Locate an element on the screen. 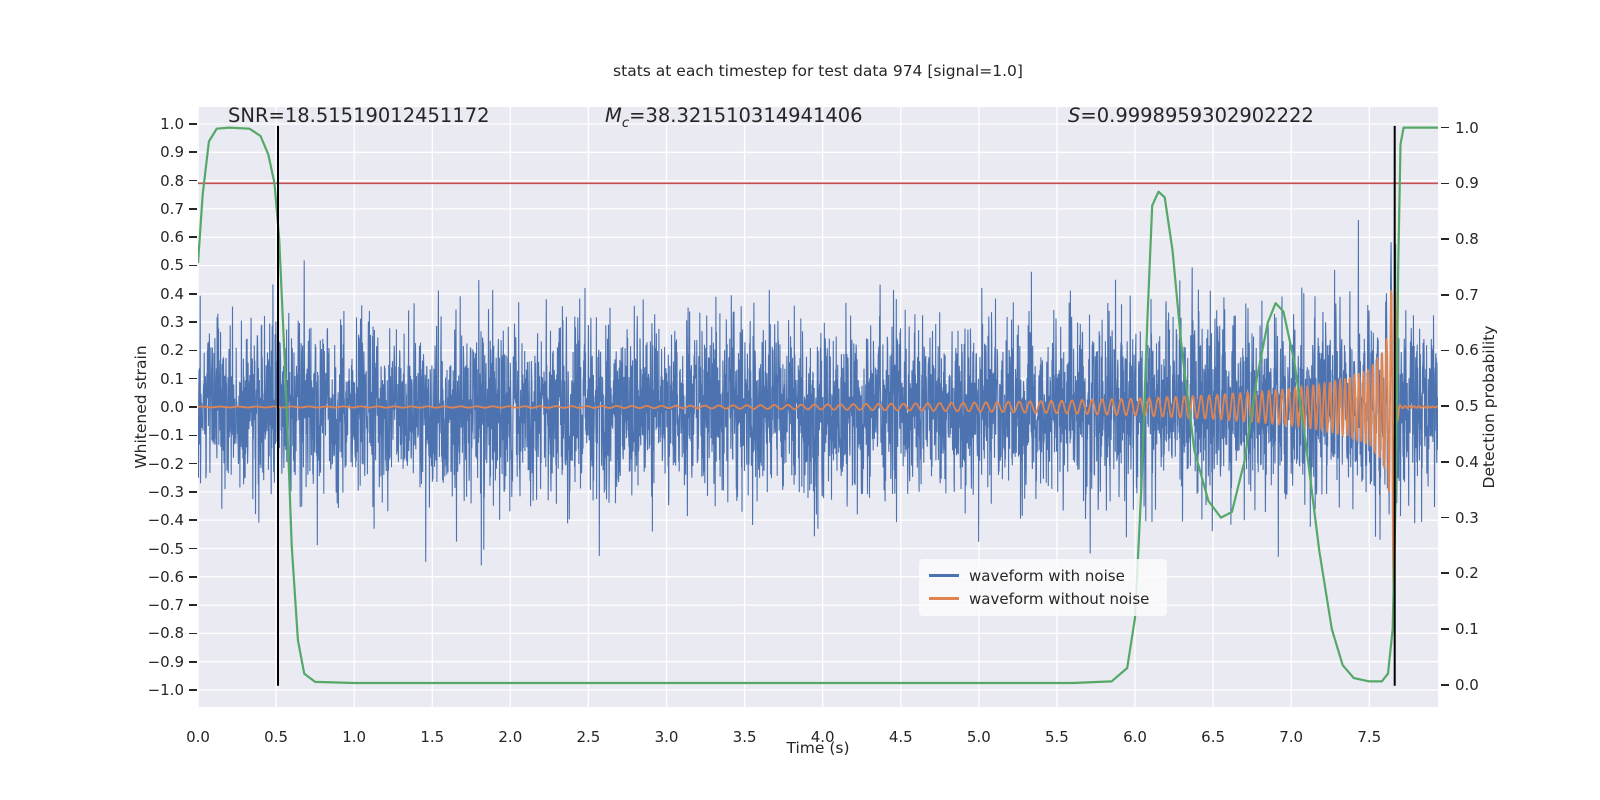 Image resolution: width=1600 pixels, height=800 pixels. annotation-score: S=0.9998959302902222 is located at coordinates (1191, 116).